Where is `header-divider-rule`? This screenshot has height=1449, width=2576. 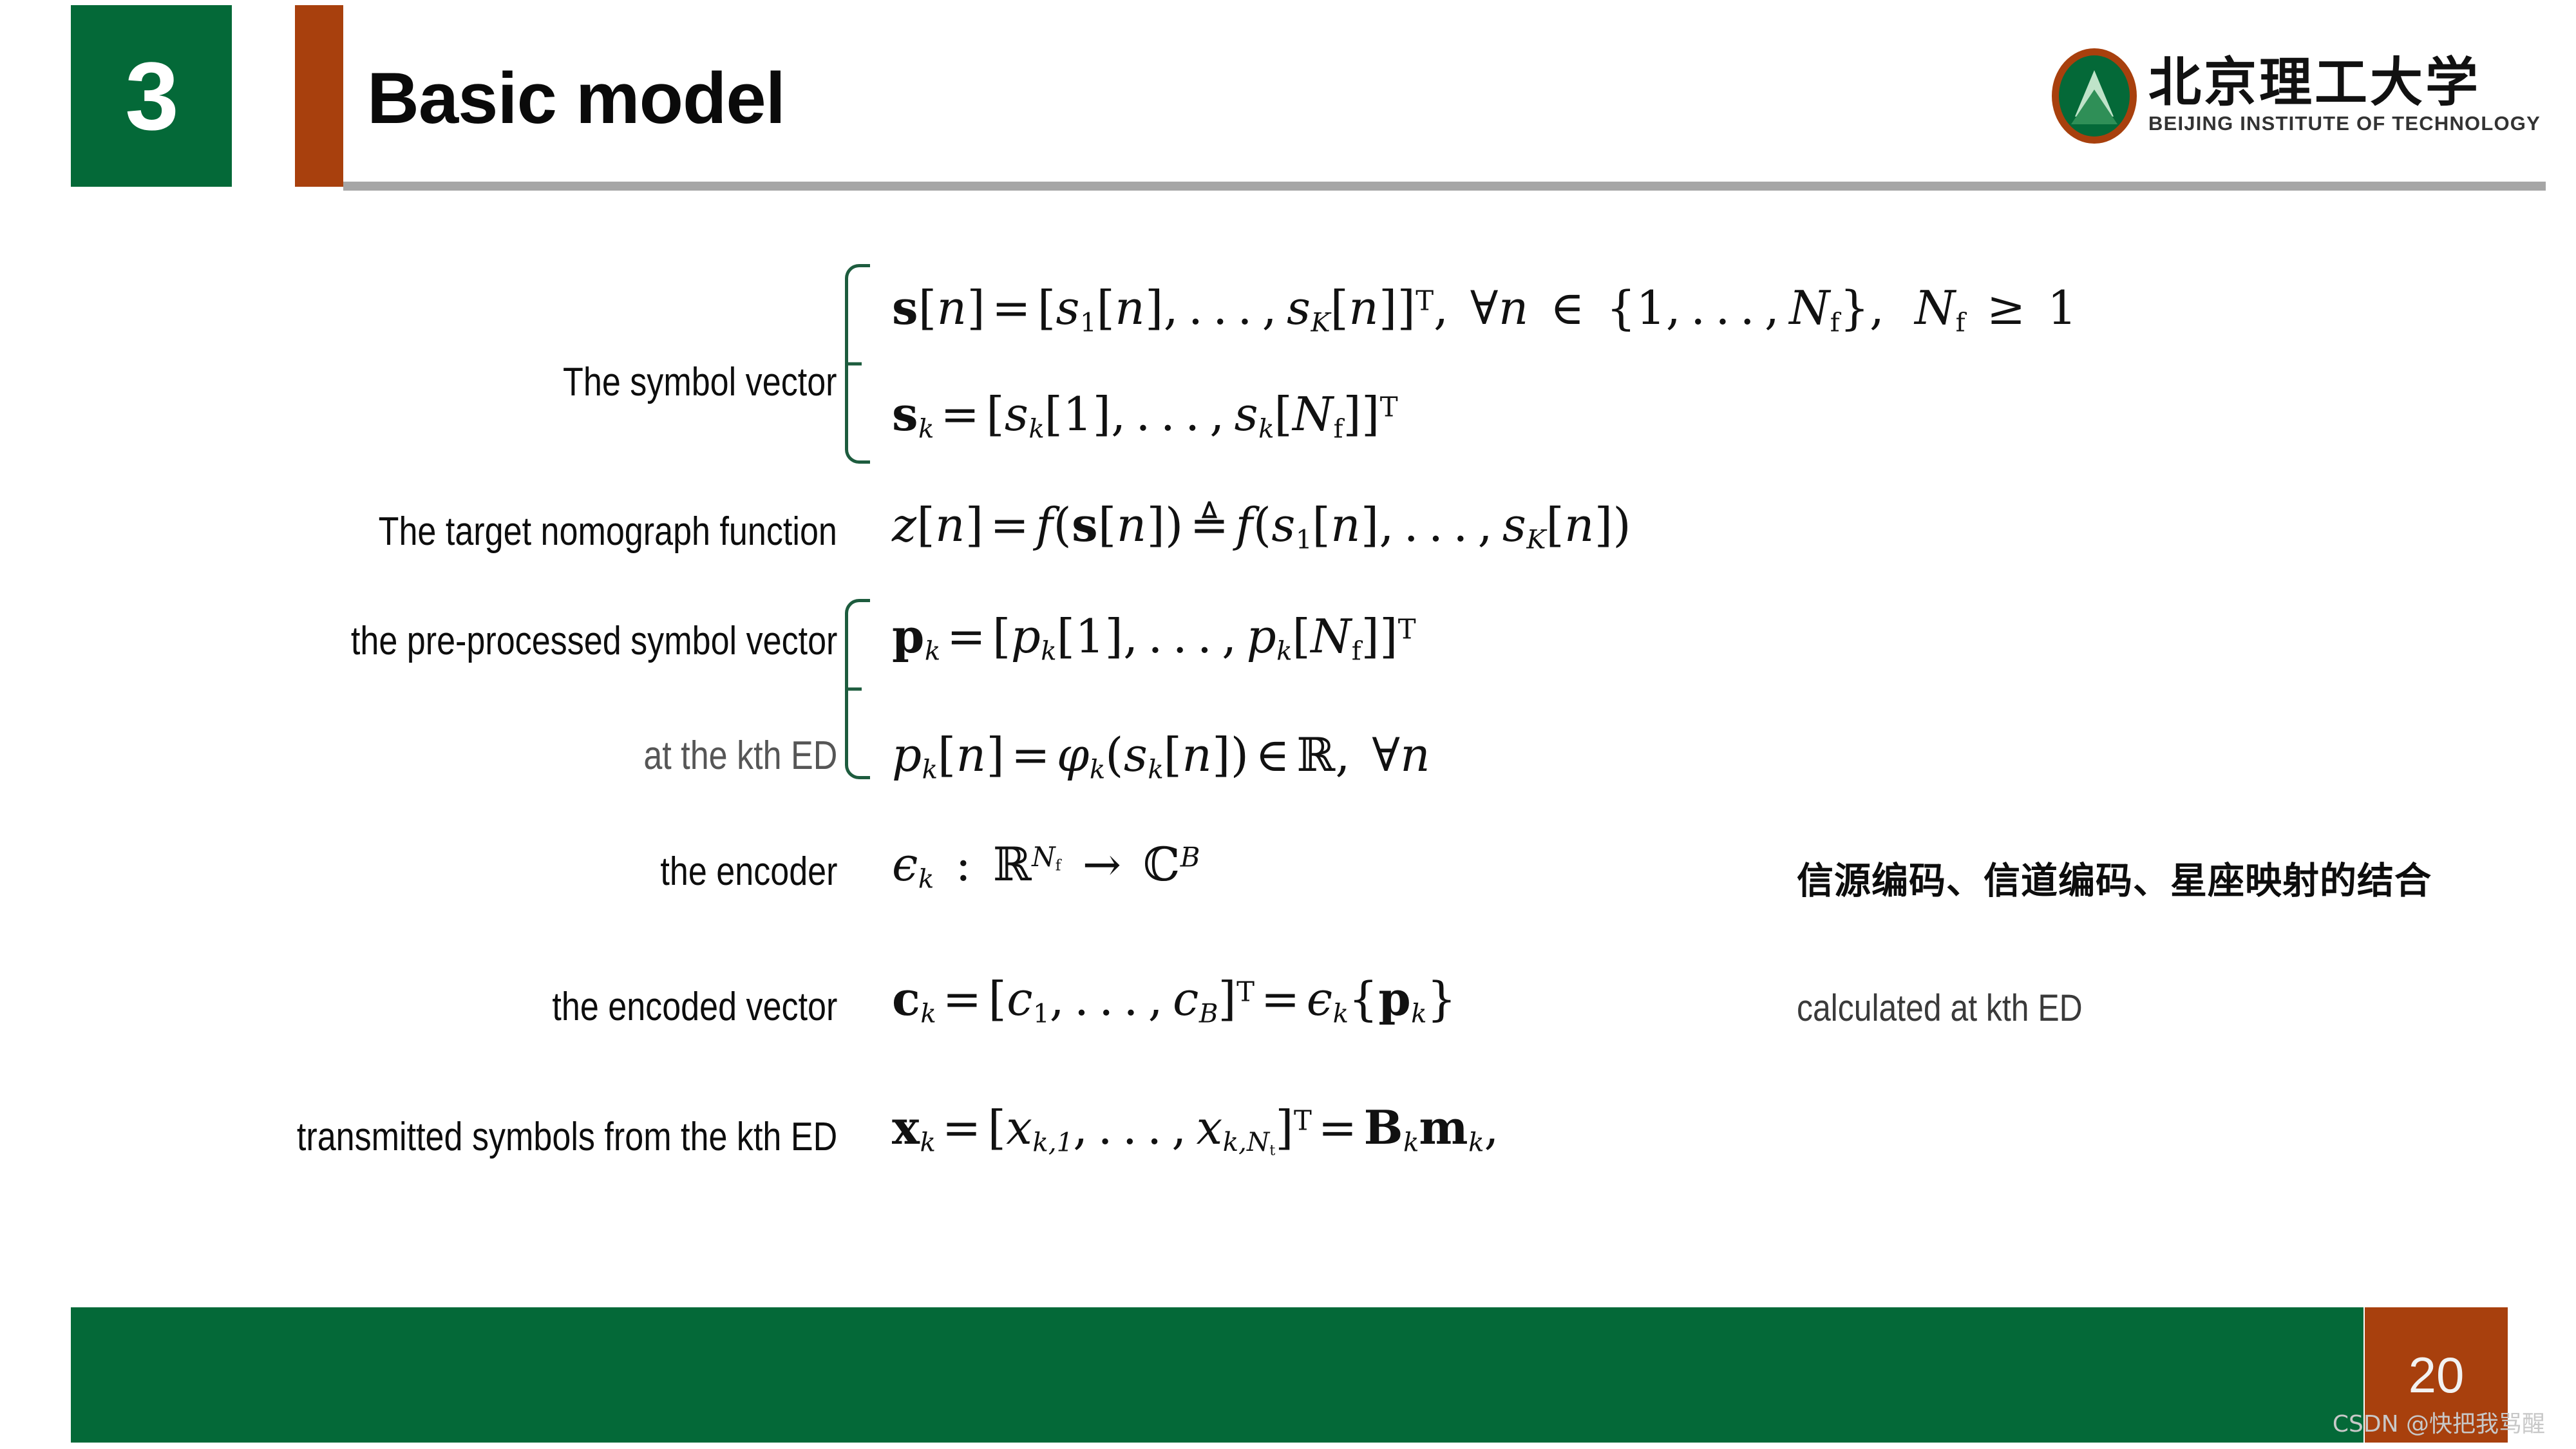
header-divider-rule is located at coordinates (1444, 186).